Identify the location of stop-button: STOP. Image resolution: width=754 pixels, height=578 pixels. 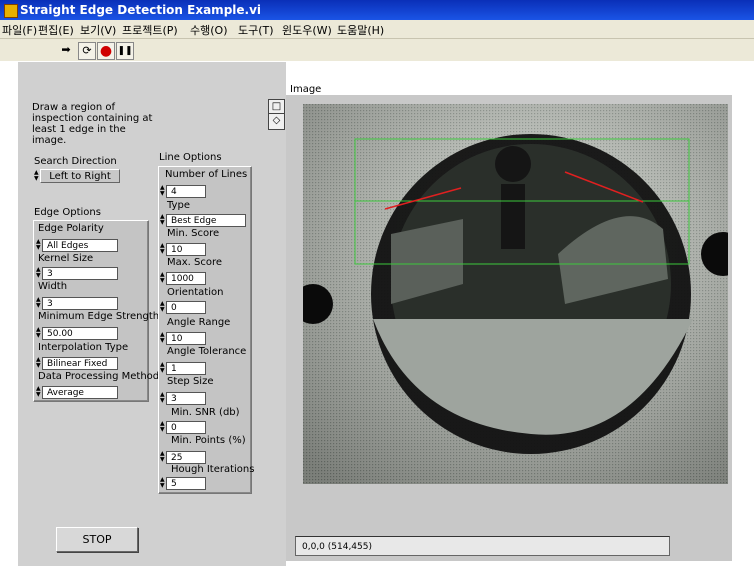
(97, 539).